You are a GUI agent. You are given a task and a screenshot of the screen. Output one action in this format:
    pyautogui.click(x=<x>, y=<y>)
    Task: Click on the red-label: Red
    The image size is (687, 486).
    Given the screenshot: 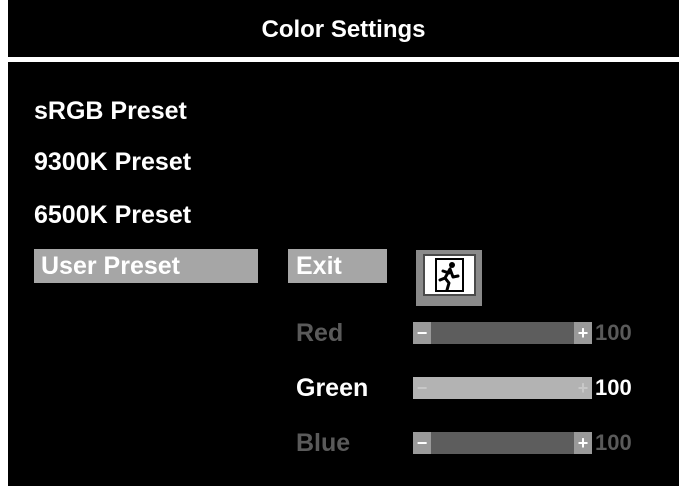 What is the action you would take?
    pyautogui.click(x=320, y=333)
    